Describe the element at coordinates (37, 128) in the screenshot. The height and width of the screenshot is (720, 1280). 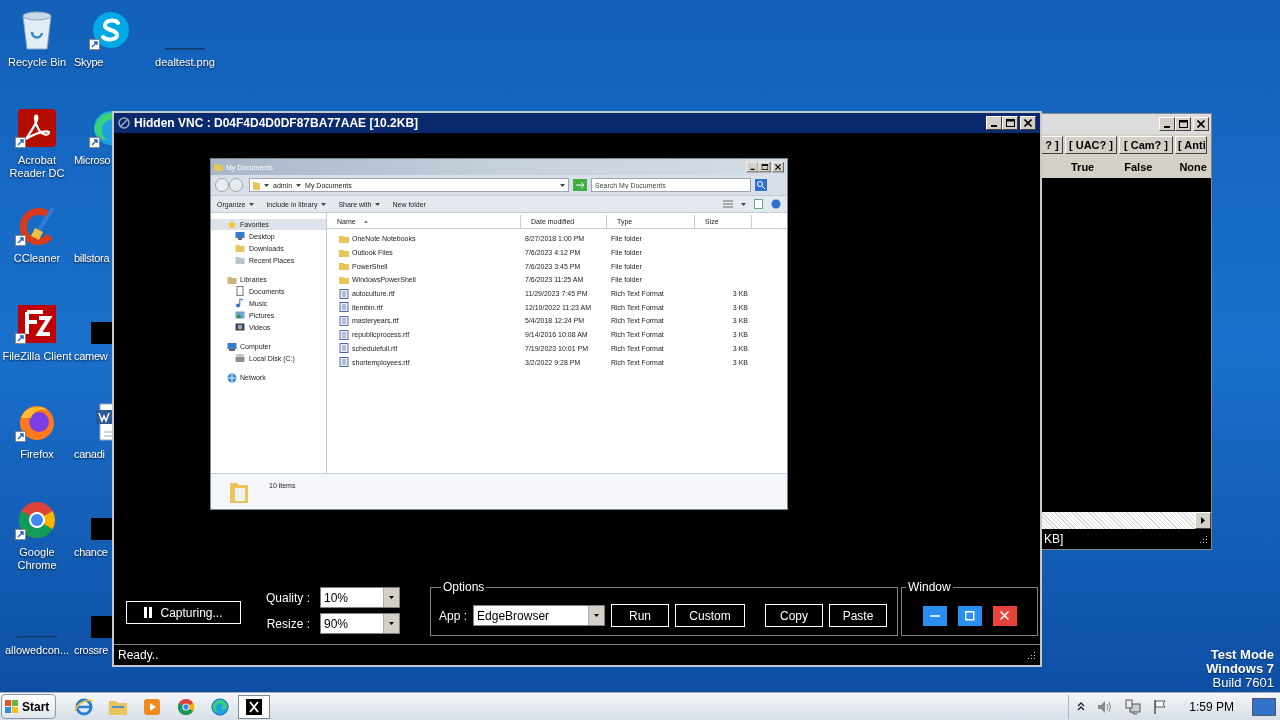
I see `acrobat-icon` at that location.